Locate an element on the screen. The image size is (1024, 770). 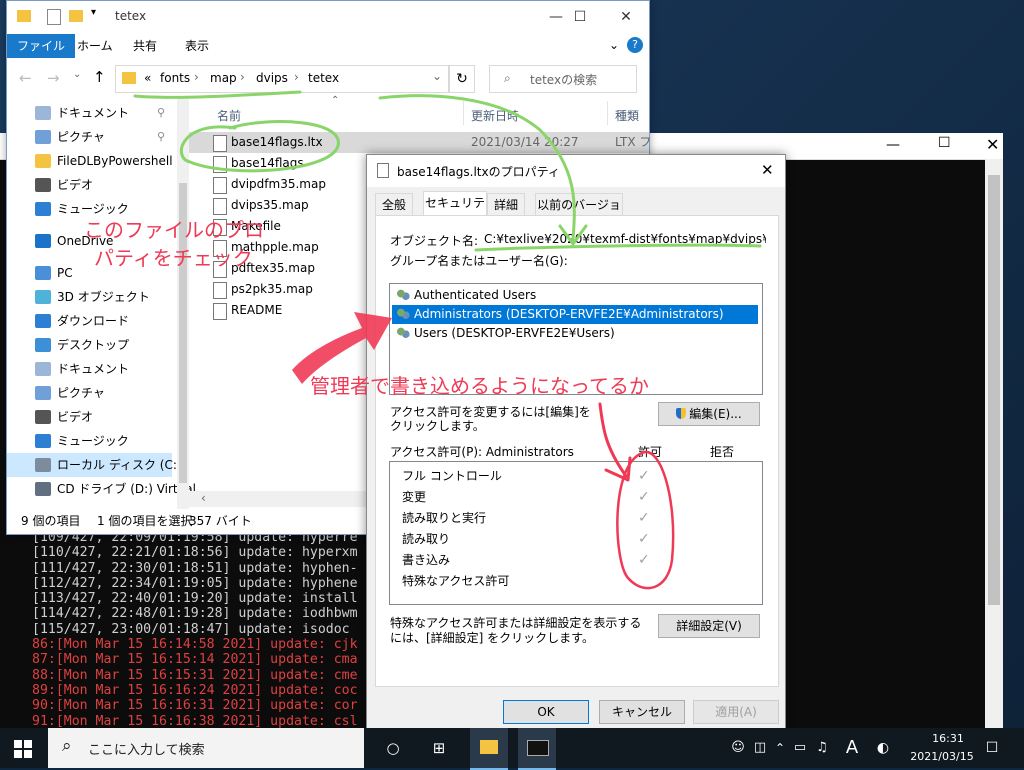
ok-button: OK is located at coordinates (546, 712).